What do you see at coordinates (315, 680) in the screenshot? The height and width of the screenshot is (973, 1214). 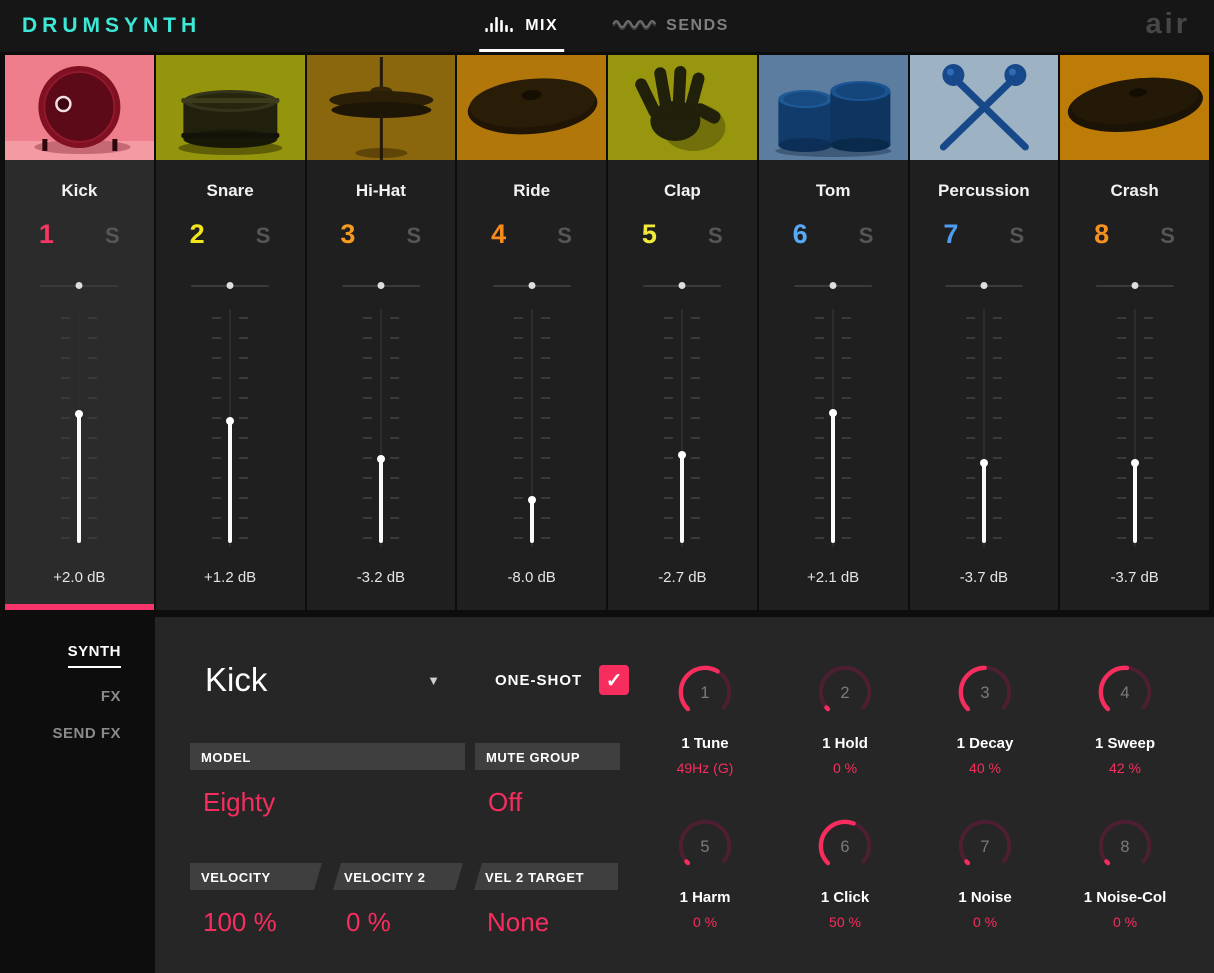 I see `pad-selector-dropdown: Kick ▼` at bounding box center [315, 680].